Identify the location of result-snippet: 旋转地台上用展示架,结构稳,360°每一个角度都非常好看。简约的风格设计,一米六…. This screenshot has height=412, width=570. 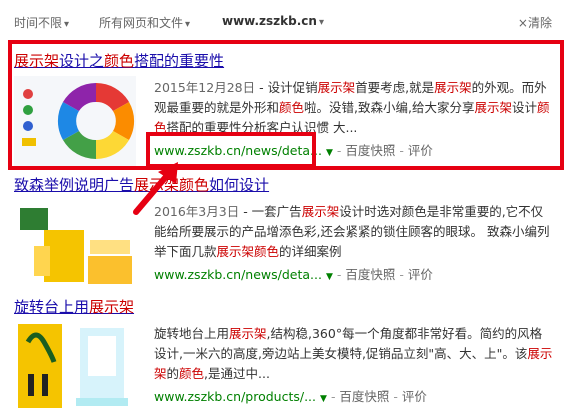
(354, 354).